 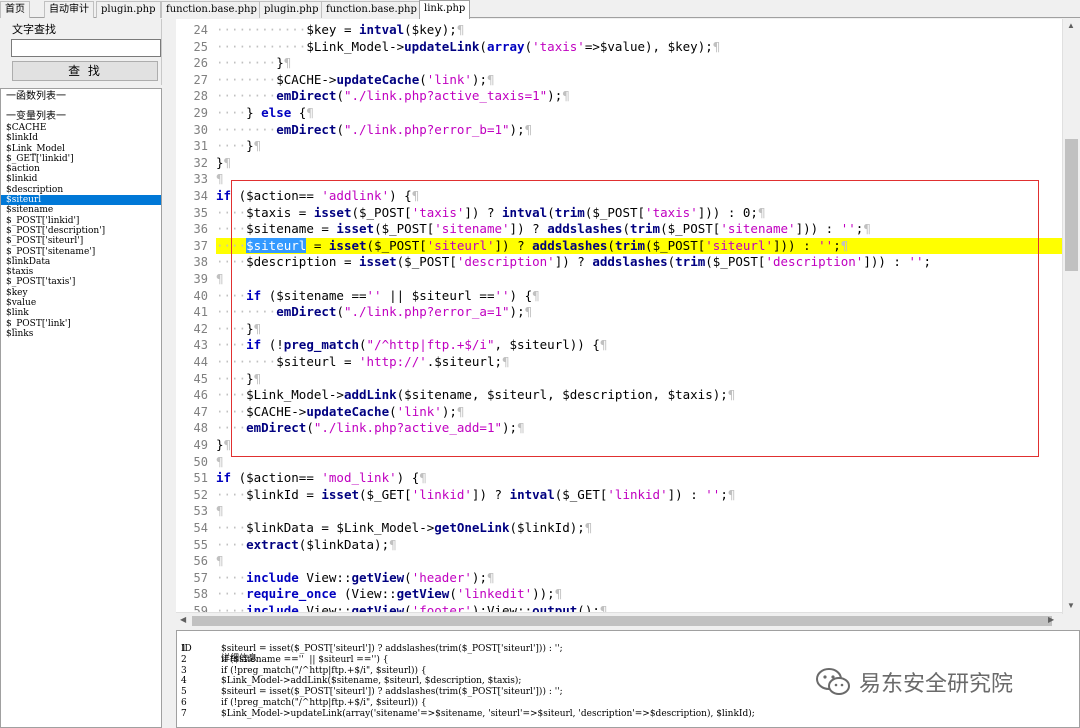 What do you see at coordinates (724, 494) in the screenshot?
I see `code-token: ;` at bounding box center [724, 494].